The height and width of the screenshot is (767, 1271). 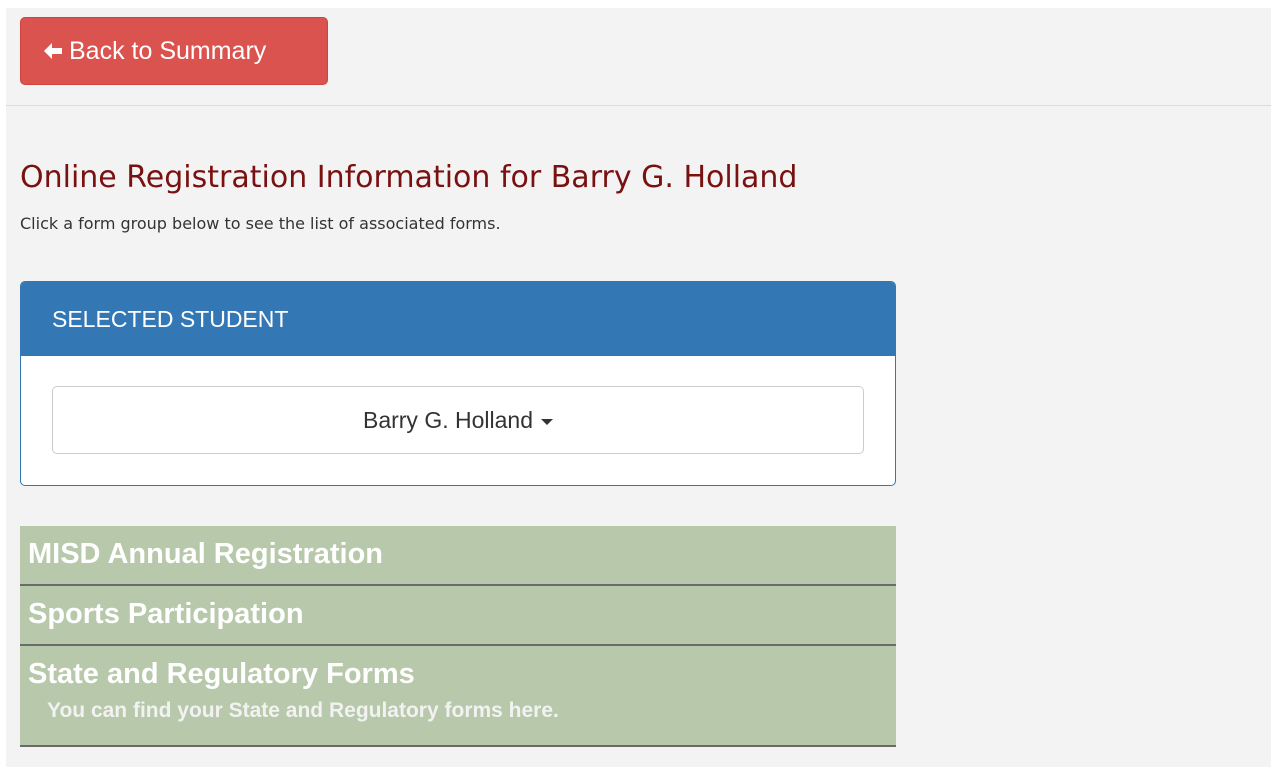 What do you see at coordinates (168, 50) in the screenshot?
I see `back-button-label: Back to Summary` at bounding box center [168, 50].